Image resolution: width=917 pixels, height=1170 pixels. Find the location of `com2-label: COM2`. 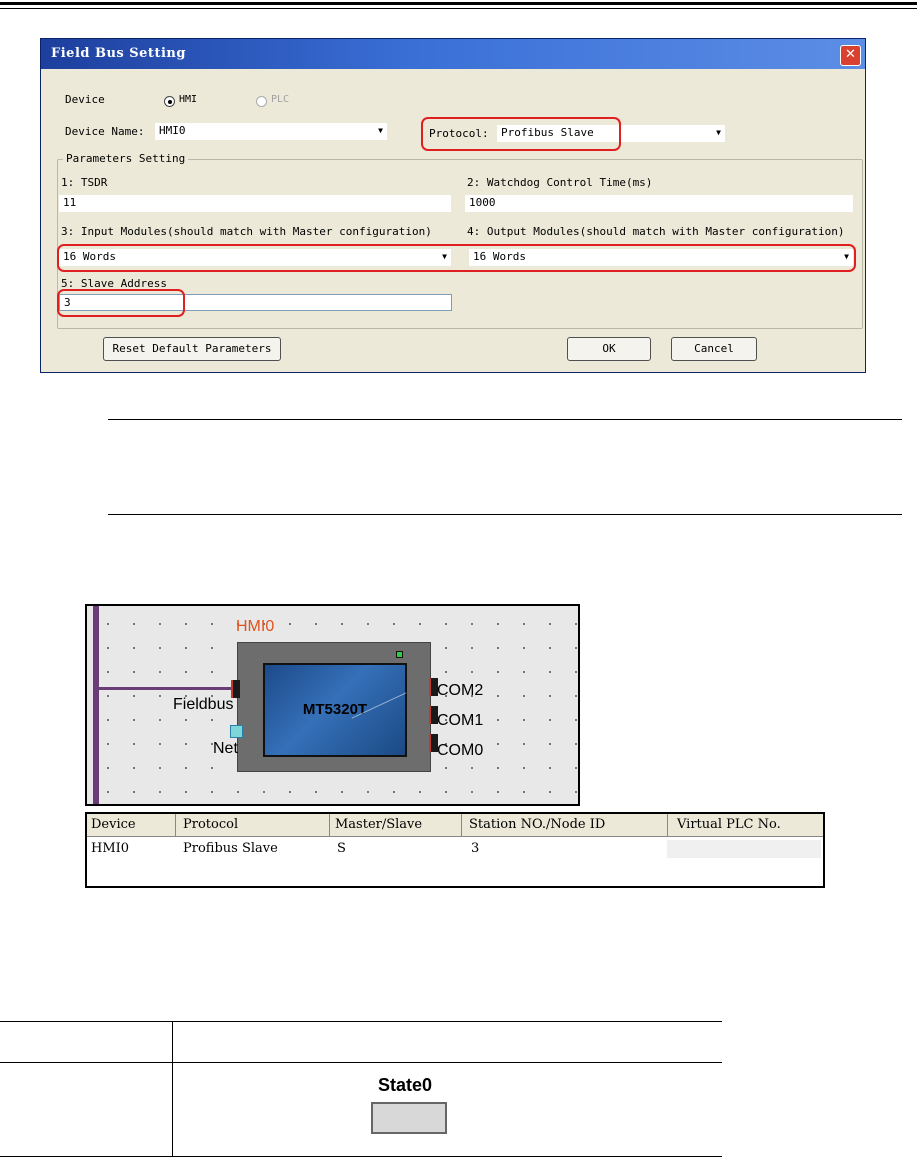

com2-label: COM2 is located at coordinates (460, 690).